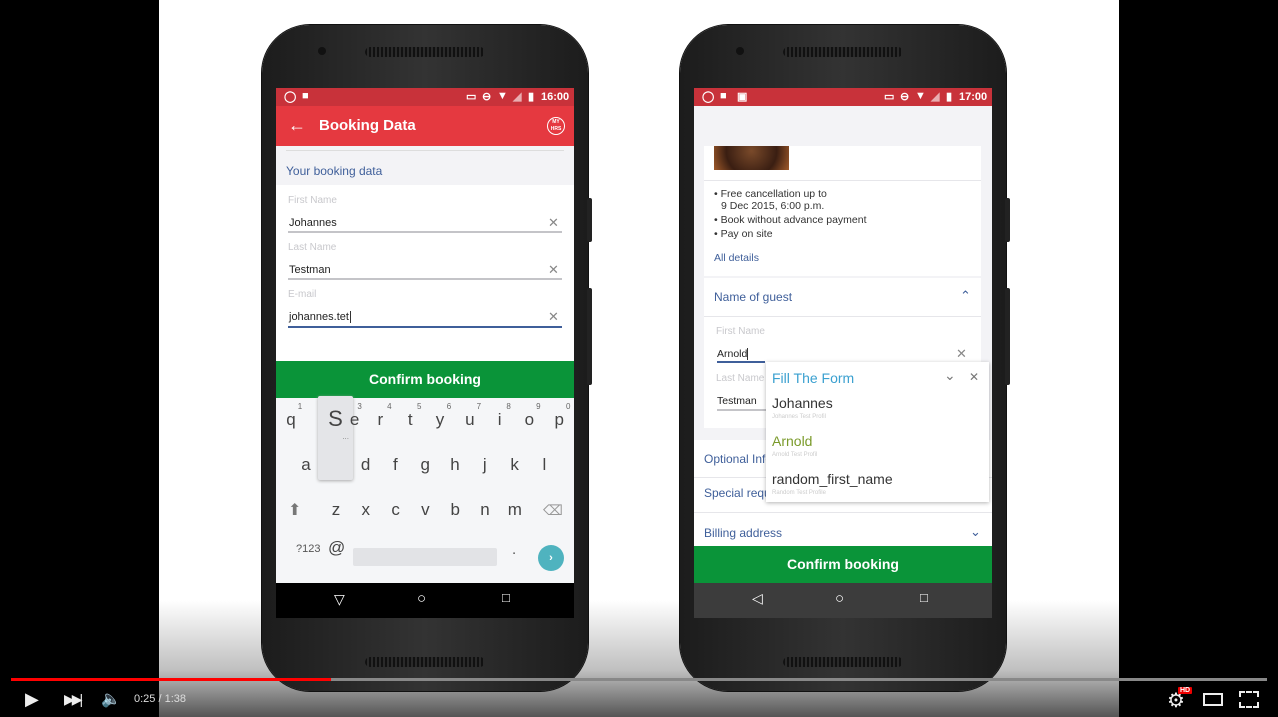 The height and width of the screenshot is (717, 1278). I want to click on close-icon: ✕, so click(974, 377).